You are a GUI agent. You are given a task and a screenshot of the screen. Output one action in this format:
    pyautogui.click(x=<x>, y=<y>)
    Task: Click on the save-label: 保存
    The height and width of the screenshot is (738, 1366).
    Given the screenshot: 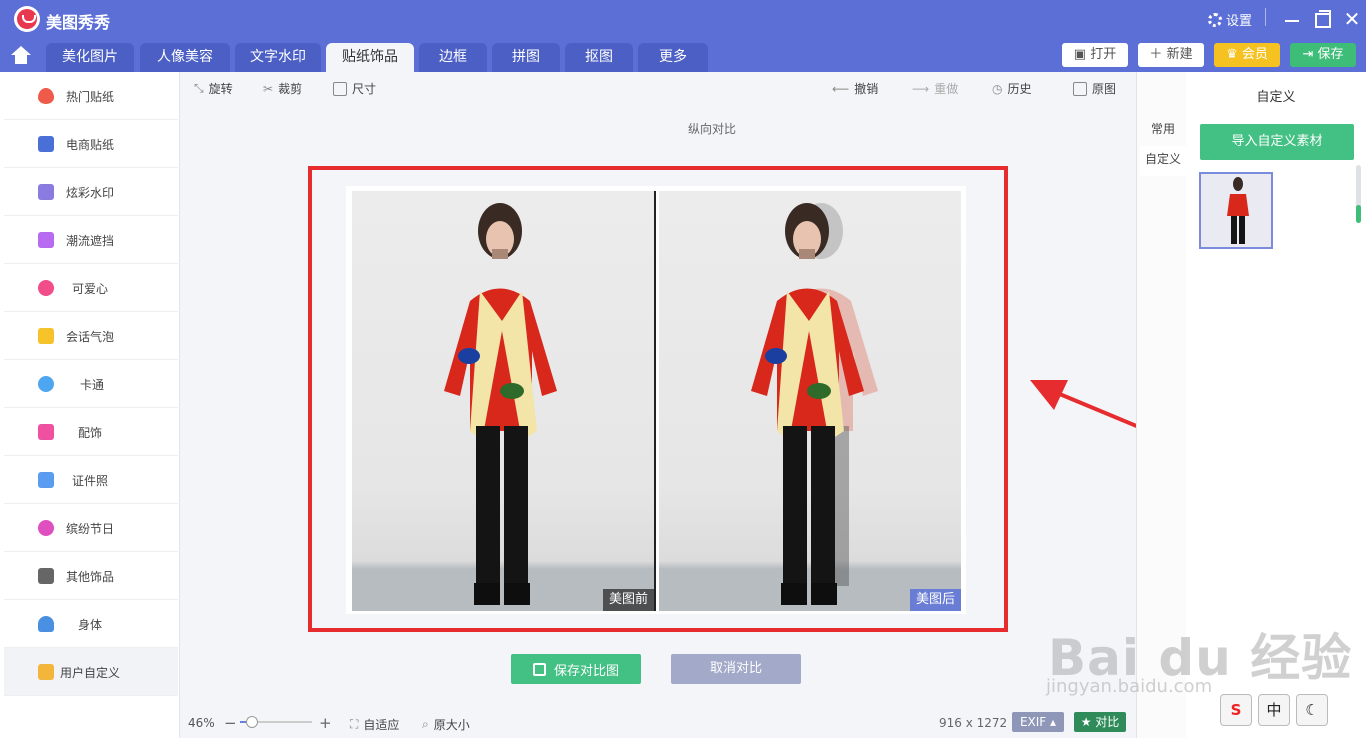 What is the action you would take?
    pyautogui.click(x=1330, y=54)
    